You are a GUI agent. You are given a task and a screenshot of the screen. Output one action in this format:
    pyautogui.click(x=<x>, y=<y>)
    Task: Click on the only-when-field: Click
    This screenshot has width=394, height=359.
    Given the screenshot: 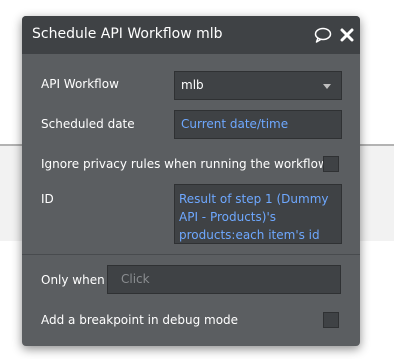 What is the action you would take?
    pyautogui.click(x=224, y=279)
    